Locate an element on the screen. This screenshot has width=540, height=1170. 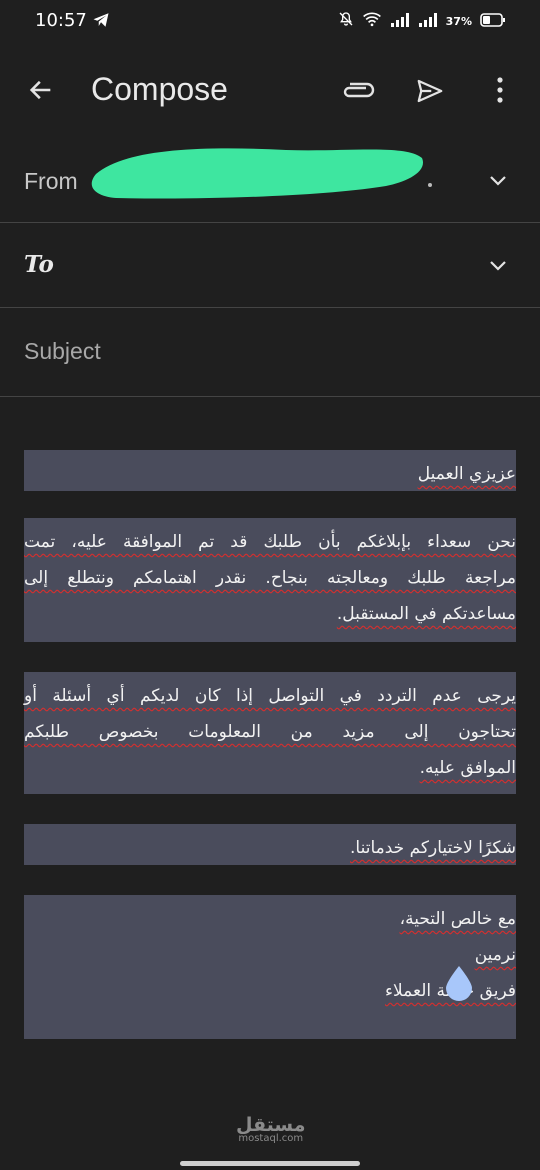
to-row: To is located at coordinates (270, 265).